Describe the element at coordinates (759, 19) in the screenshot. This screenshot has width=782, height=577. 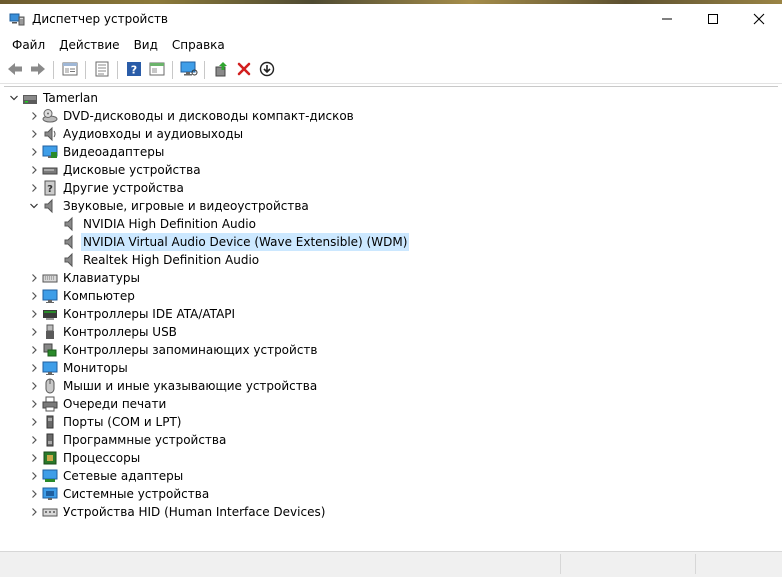
I see `close-button` at that location.